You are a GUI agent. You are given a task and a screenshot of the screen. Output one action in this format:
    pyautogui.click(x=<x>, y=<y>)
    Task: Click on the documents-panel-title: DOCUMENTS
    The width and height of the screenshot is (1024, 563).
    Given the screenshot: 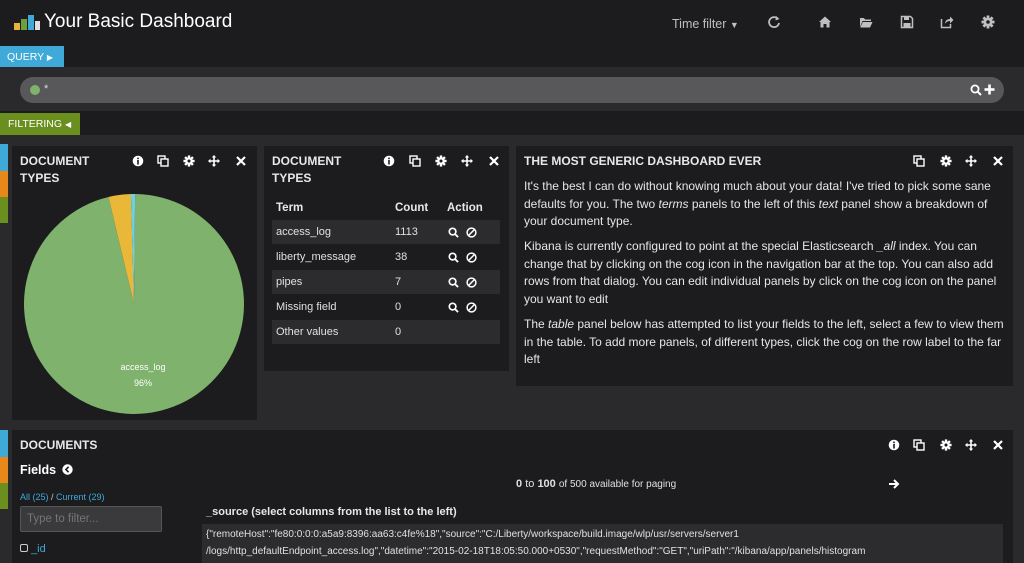 What is the action you would take?
    pyautogui.click(x=59, y=445)
    